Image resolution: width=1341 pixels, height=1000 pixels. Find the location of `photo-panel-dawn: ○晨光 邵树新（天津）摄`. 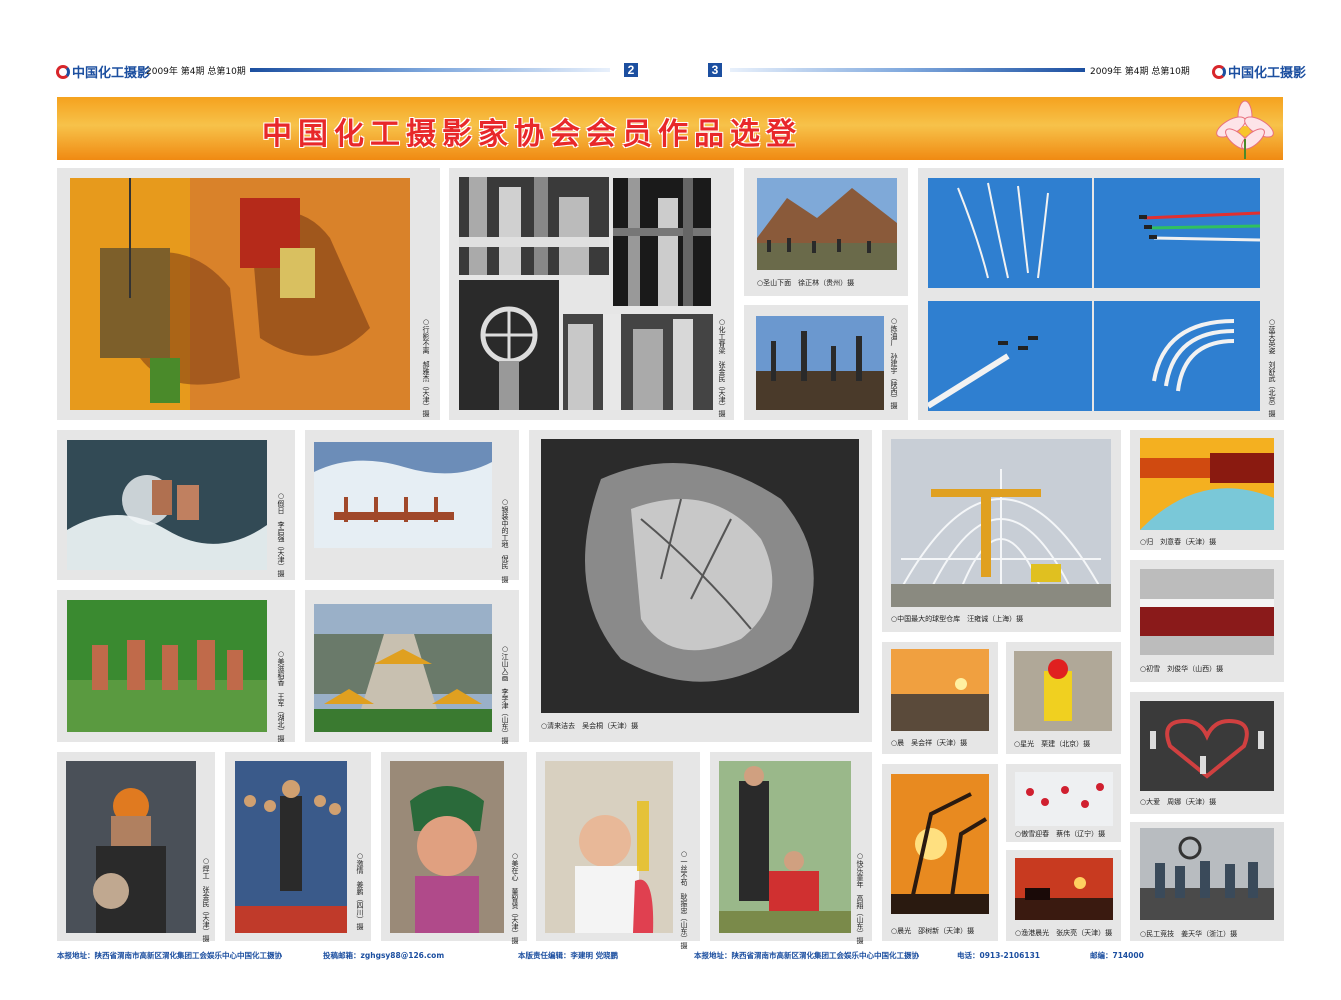

photo-panel-dawn: ○晨光 邵树新（天津）摄 is located at coordinates (940, 852).